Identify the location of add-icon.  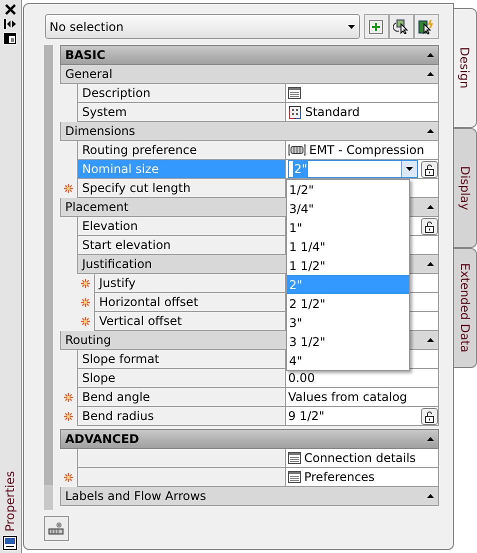
(376, 27).